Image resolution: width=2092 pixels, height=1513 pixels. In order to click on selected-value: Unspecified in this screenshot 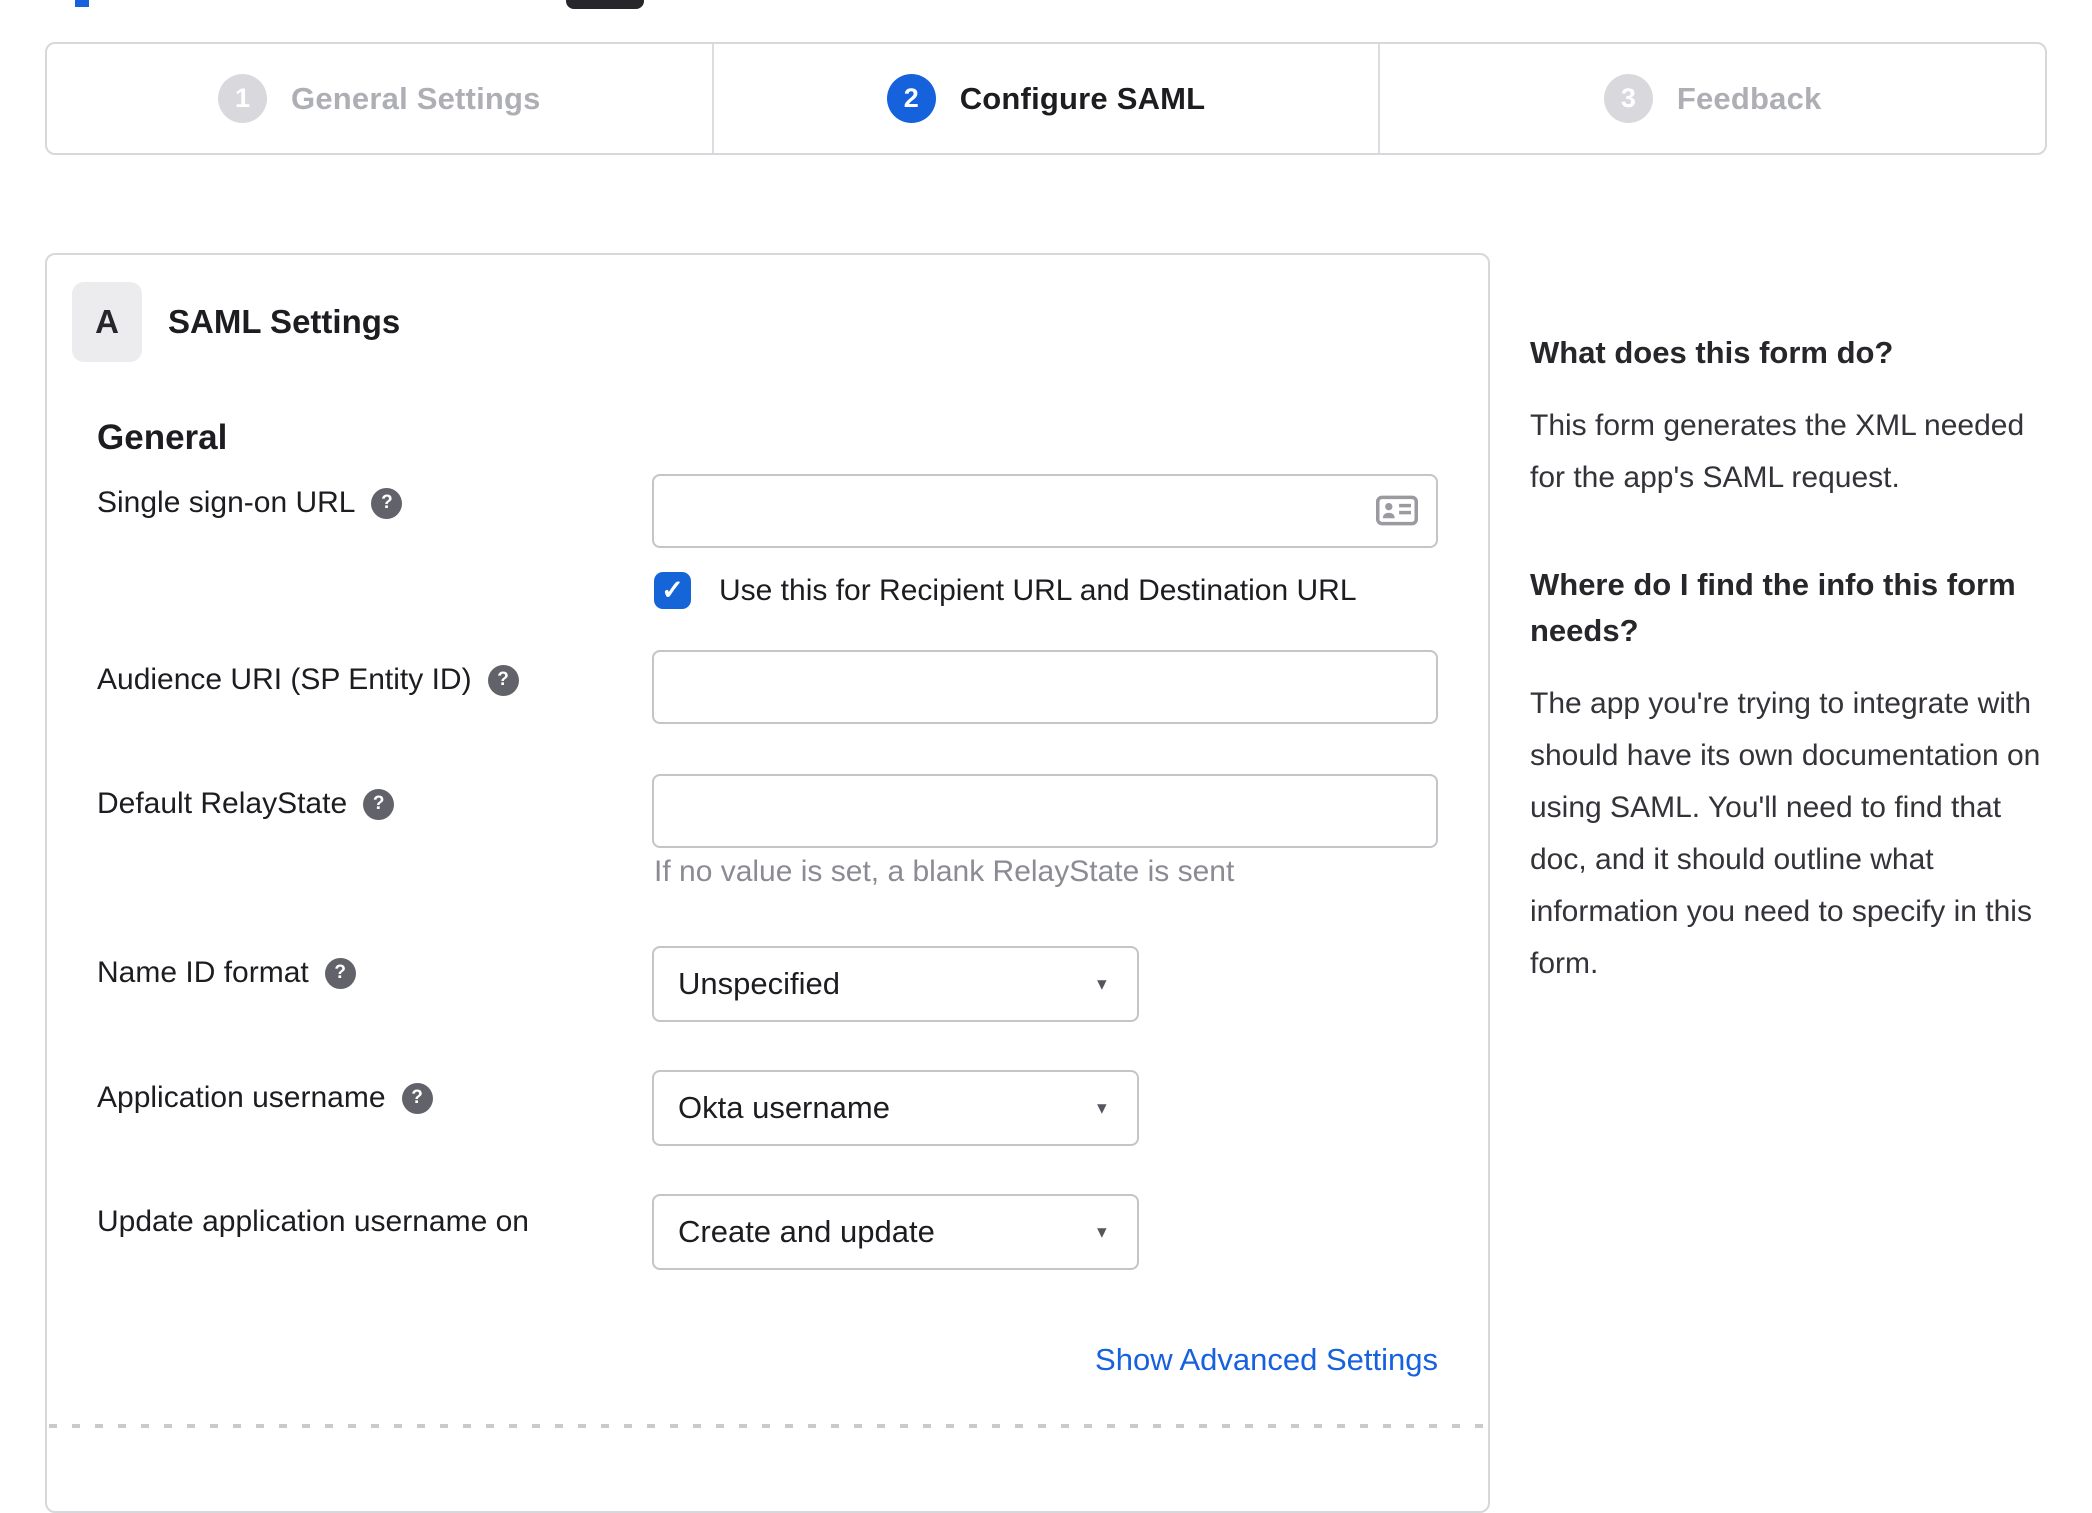, I will do `click(759, 983)`.